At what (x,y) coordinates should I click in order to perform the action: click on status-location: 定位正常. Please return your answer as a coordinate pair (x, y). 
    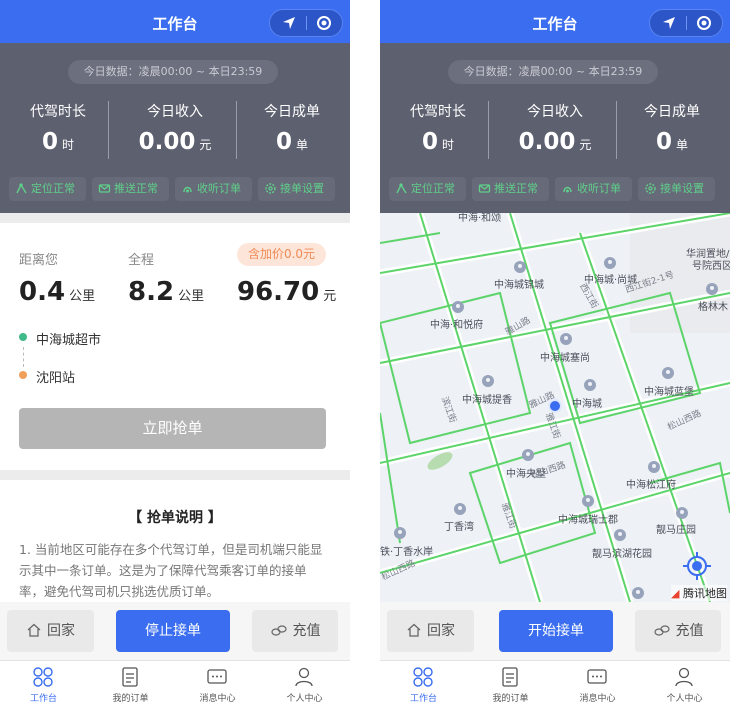
    Looking at the image, I should click on (47, 189).